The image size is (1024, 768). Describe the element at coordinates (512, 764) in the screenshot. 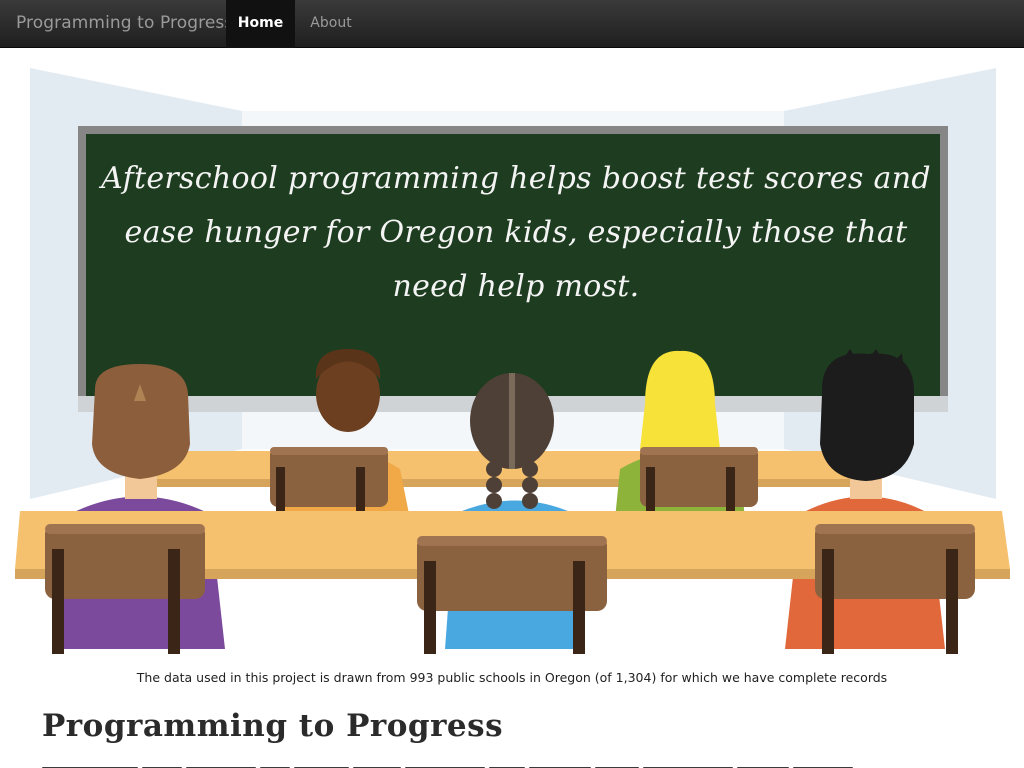

I see `intro-paragraph-cropped` at that location.